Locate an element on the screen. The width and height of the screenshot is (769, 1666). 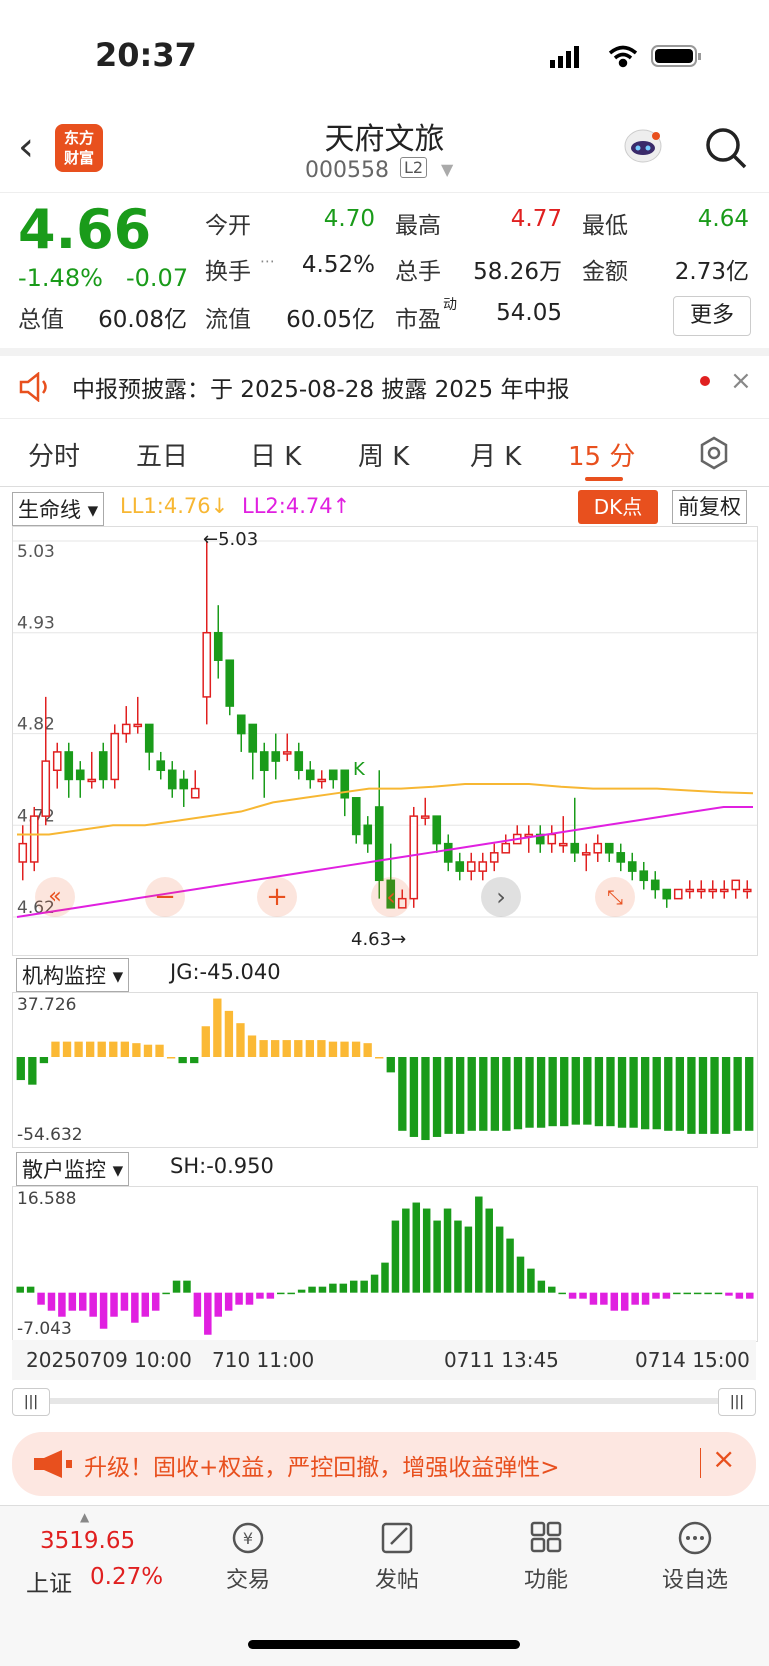
scroll-left-icon: ‹ is located at coordinates (391, 897).